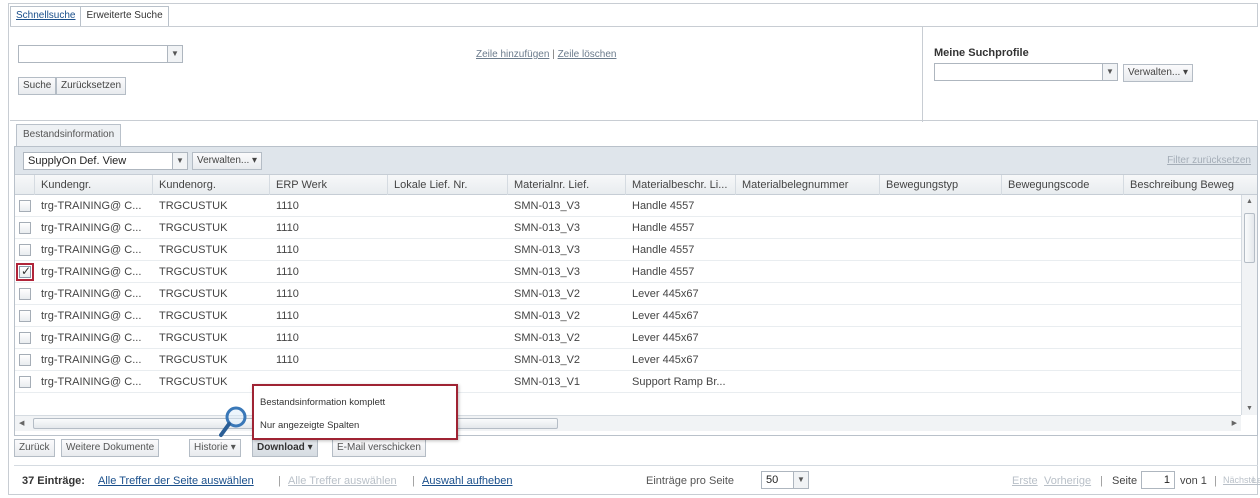 The image size is (1260, 498). What do you see at coordinates (309, 425) in the screenshot?
I see `menu-item-visible-columns: Nur angezeigte Spalten` at bounding box center [309, 425].